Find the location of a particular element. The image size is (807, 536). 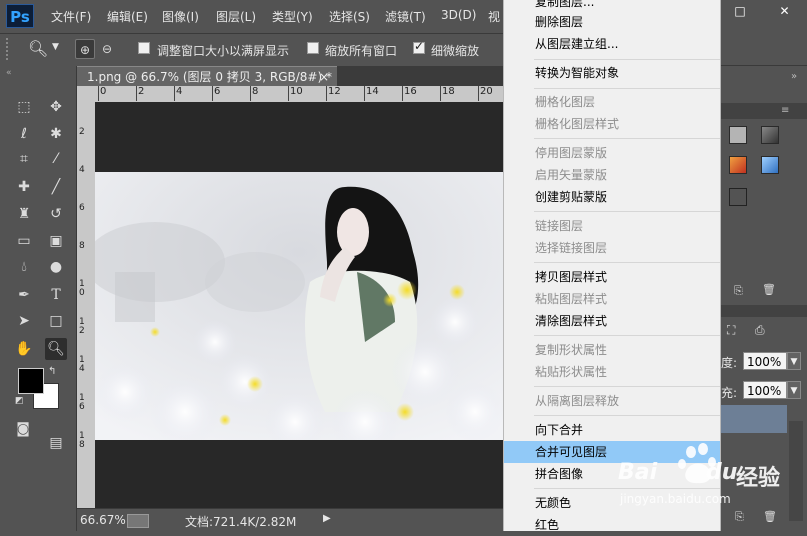

fill-input: 100% is located at coordinates (765, 390).